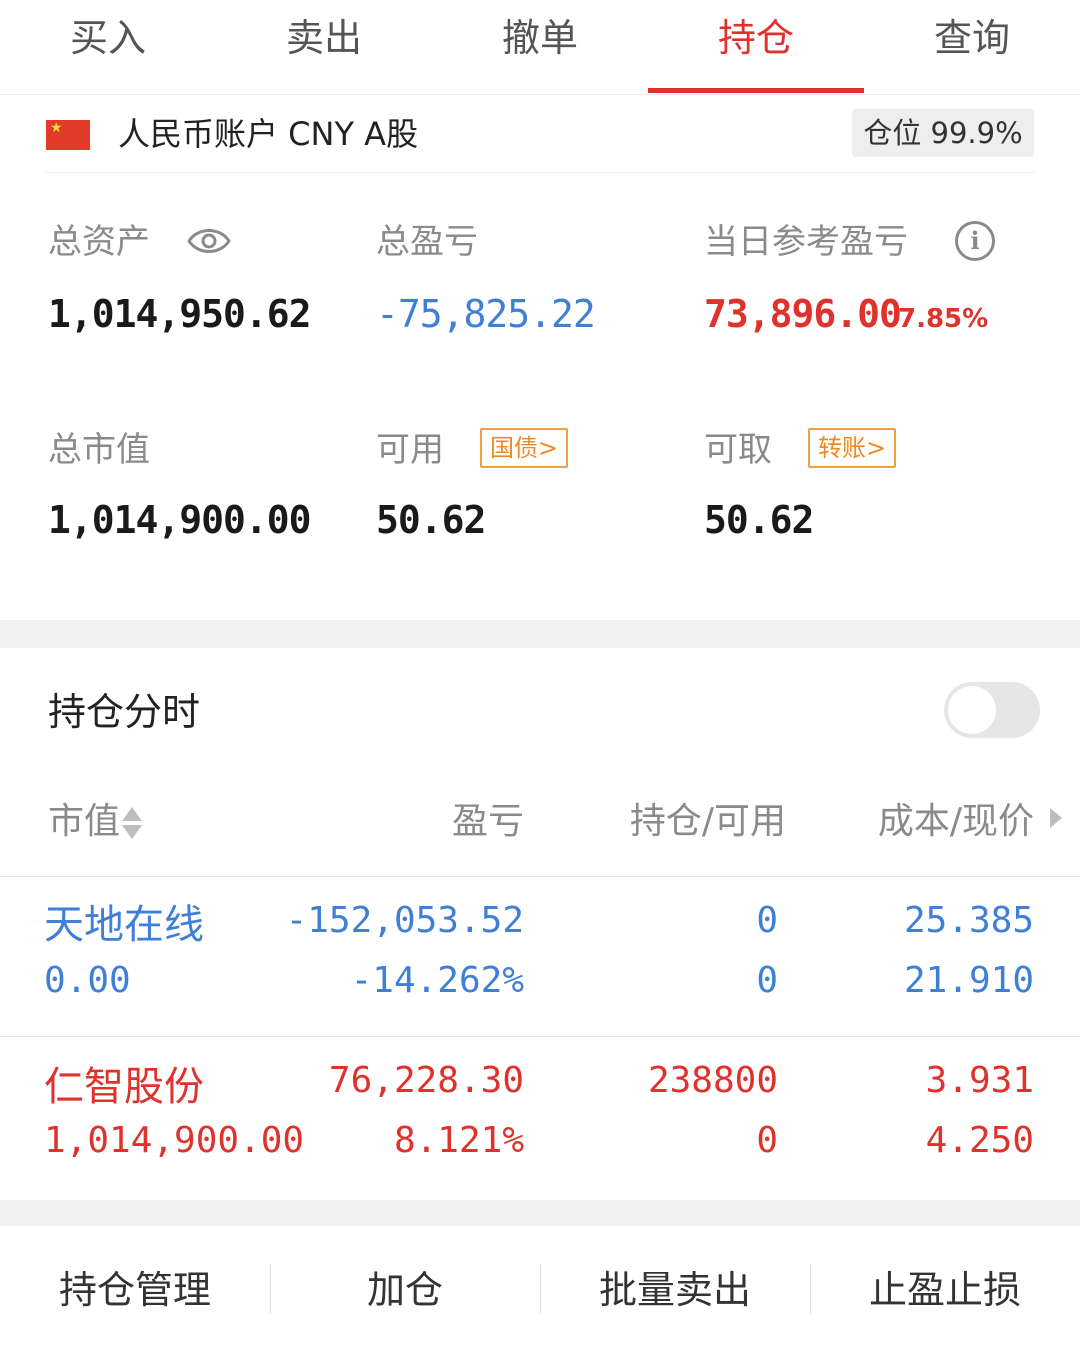 The width and height of the screenshot is (1080, 1356). I want to click on eye-icon, so click(209, 241).